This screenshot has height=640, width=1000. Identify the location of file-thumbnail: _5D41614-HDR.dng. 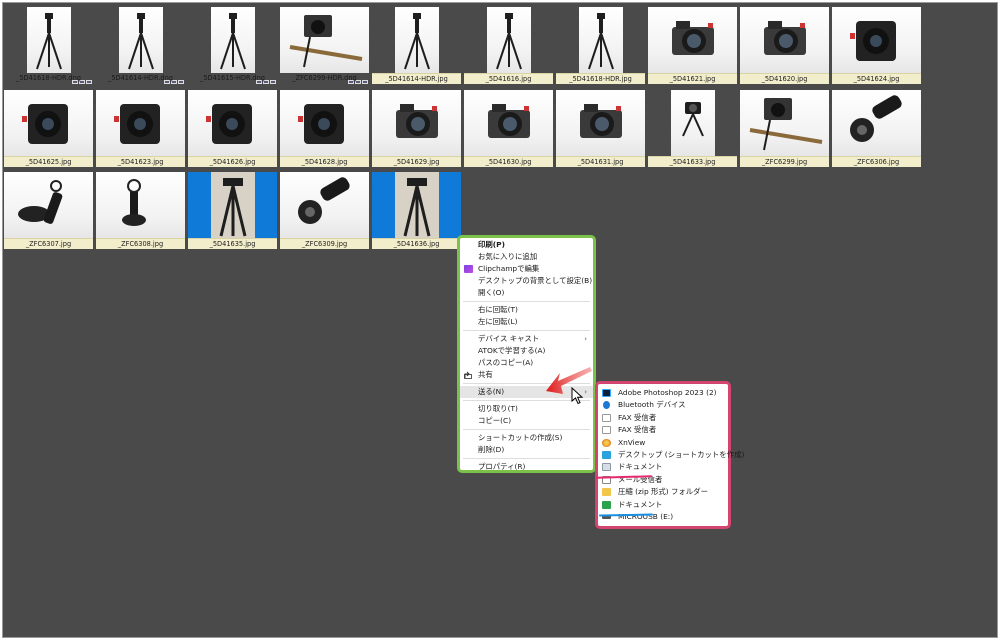
(140, 45).